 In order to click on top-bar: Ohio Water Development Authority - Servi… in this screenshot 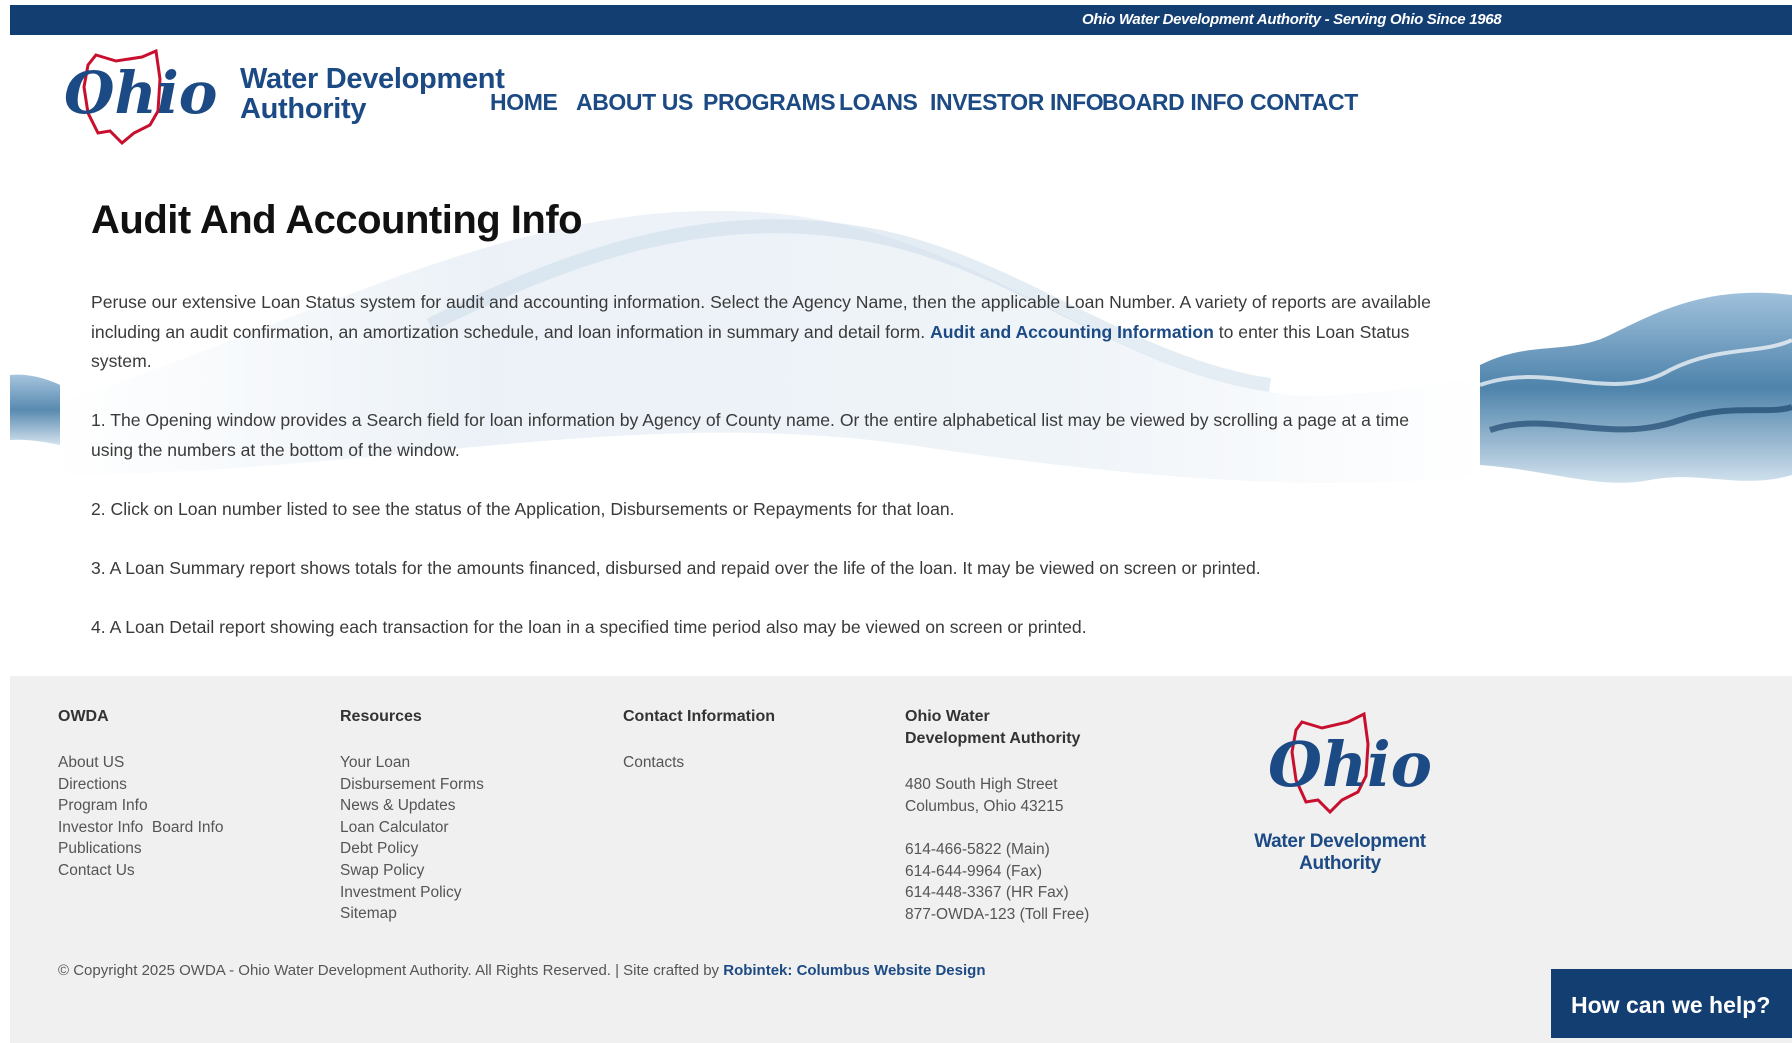, I will do `click(901, 20)`.